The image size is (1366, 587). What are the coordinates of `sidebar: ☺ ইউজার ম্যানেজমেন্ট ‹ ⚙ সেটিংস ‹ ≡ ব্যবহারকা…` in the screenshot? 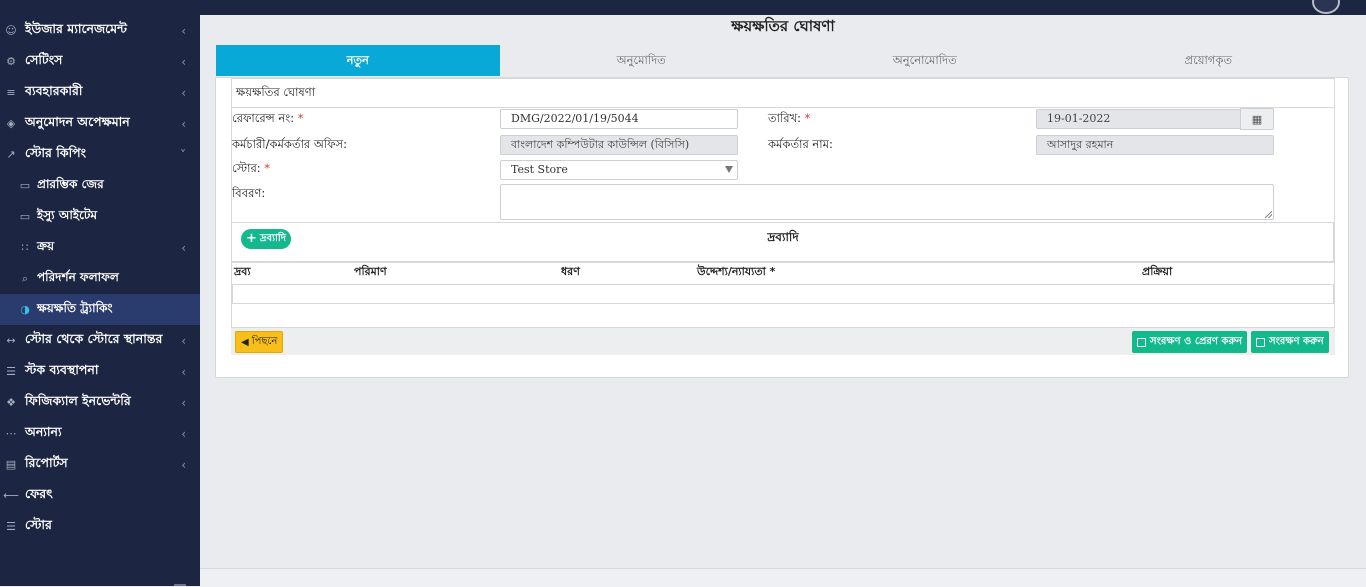 It's located at (100, 300).